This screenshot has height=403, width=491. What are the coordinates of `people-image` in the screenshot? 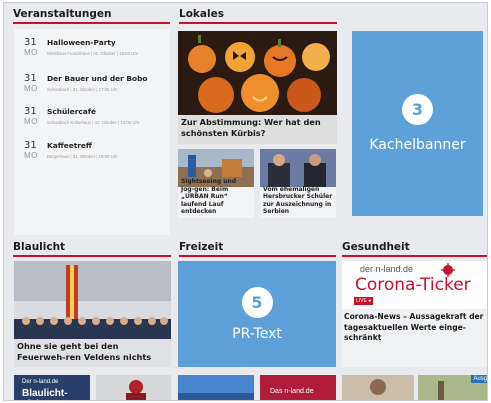 It's located at (378, 387).